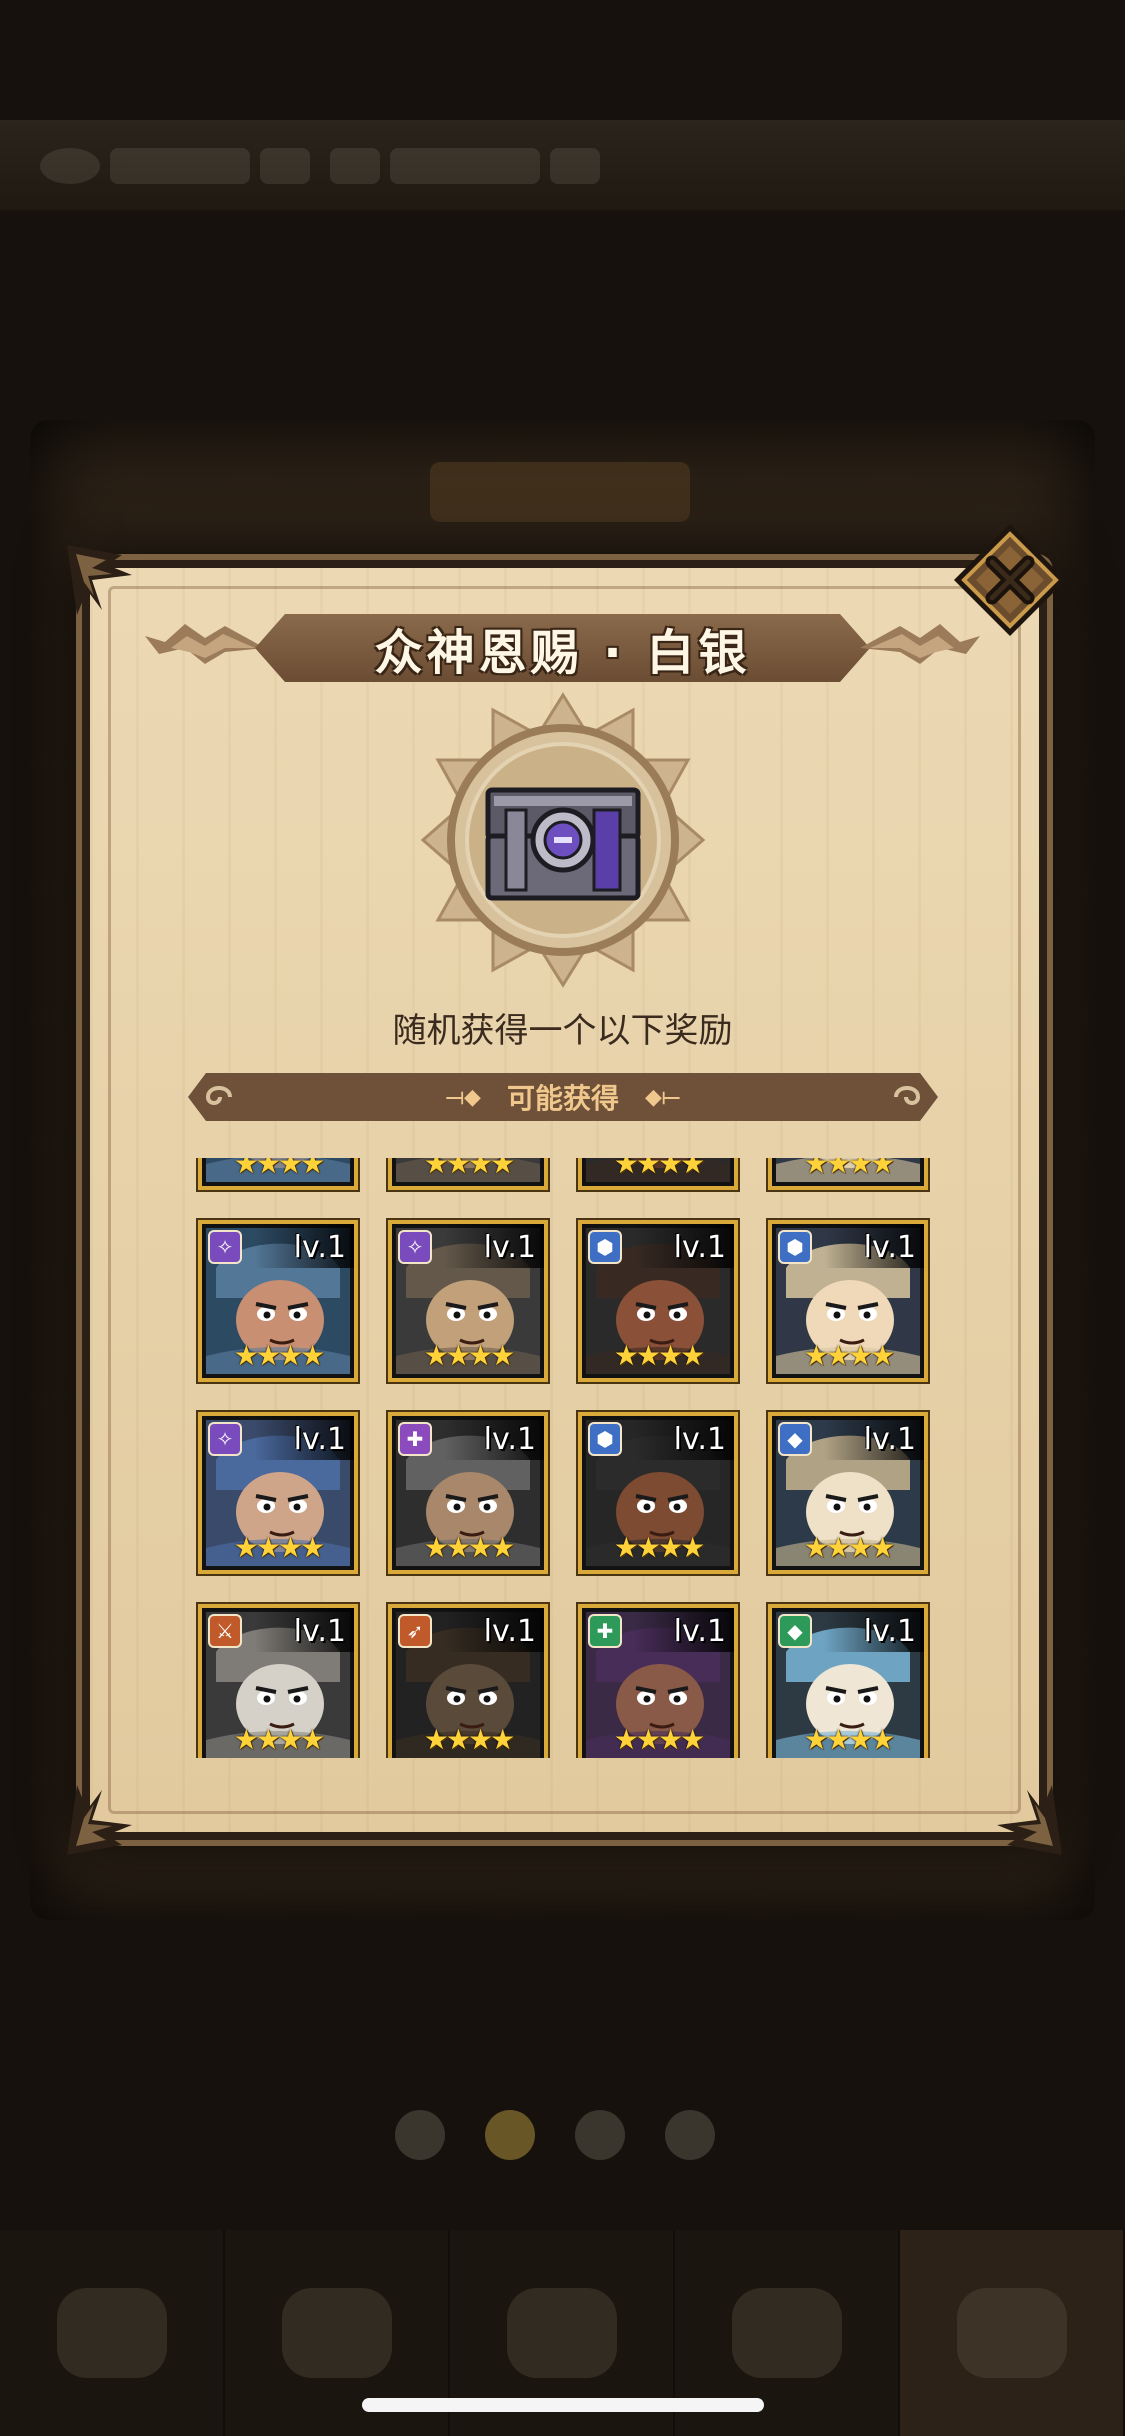 This screenshot has width=1125, height=2436. I want to click on warrior-icon: ⚔, so click(225, 1631).